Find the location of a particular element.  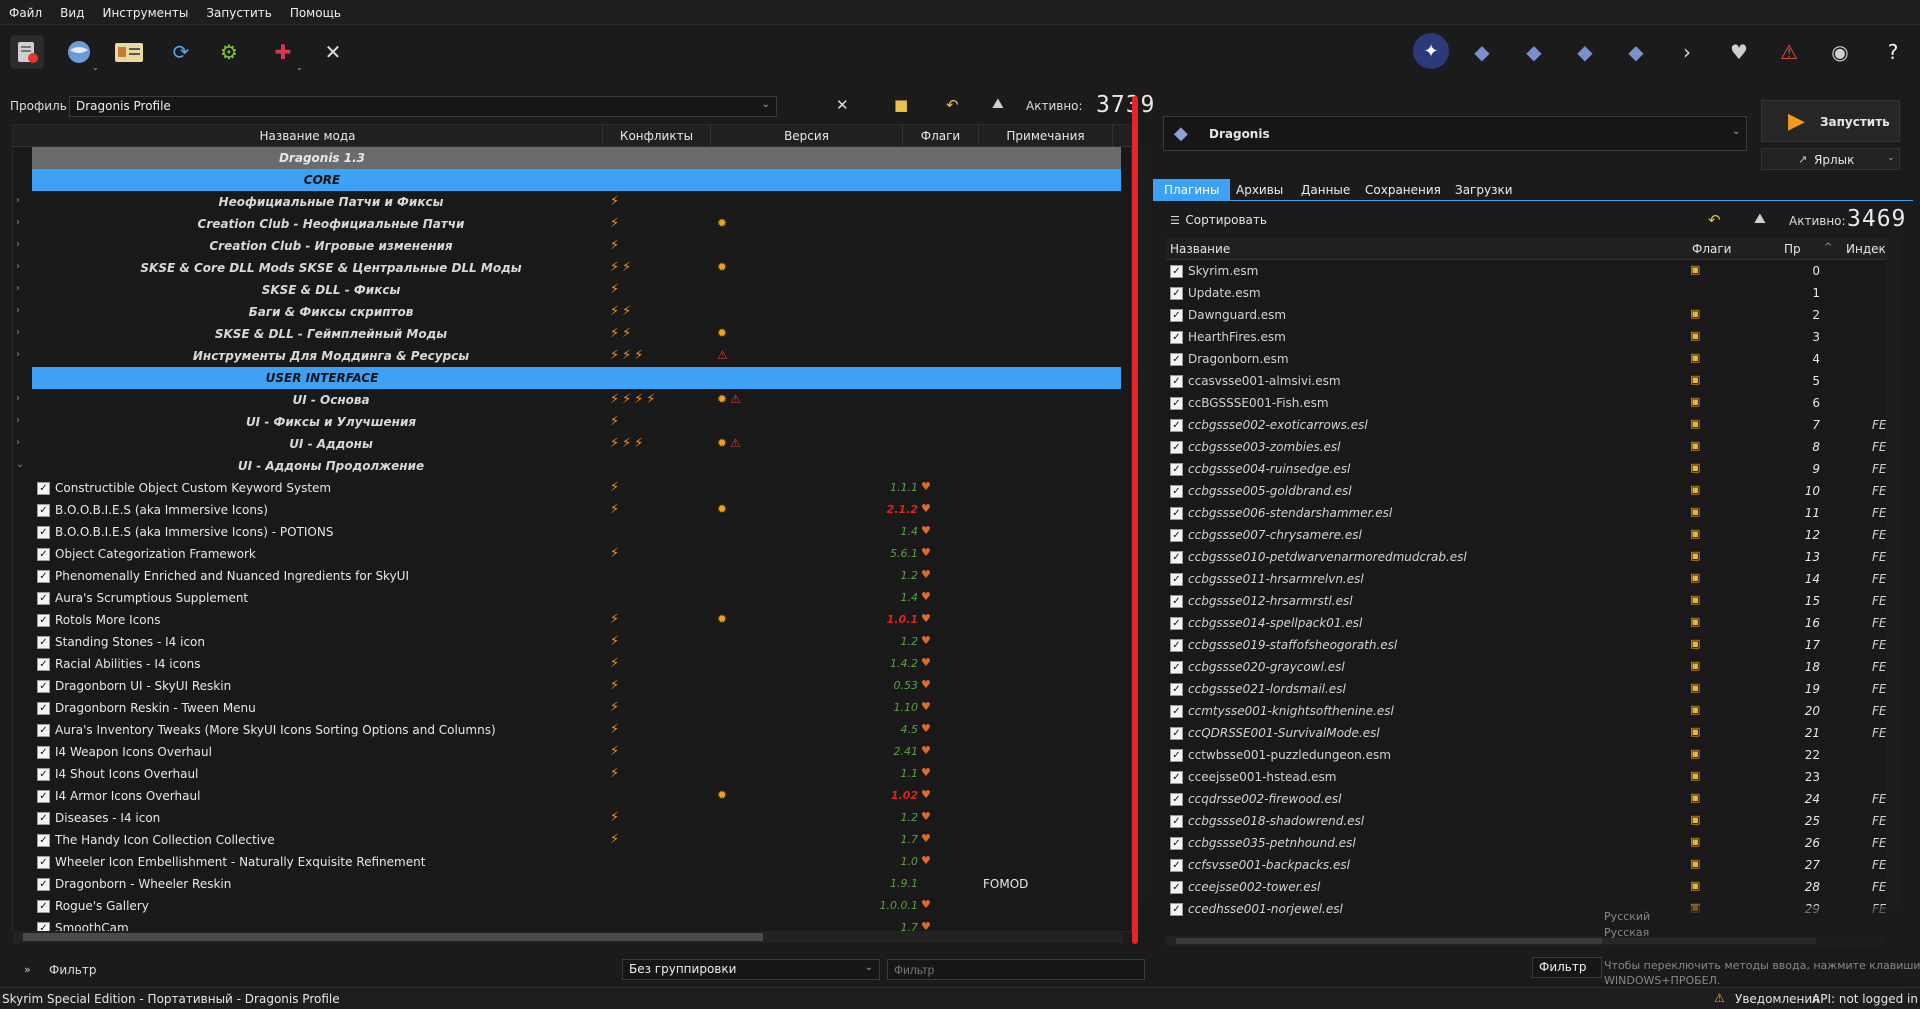

diamond-icon-3: ◆ is located at coordinates (1585, 52).